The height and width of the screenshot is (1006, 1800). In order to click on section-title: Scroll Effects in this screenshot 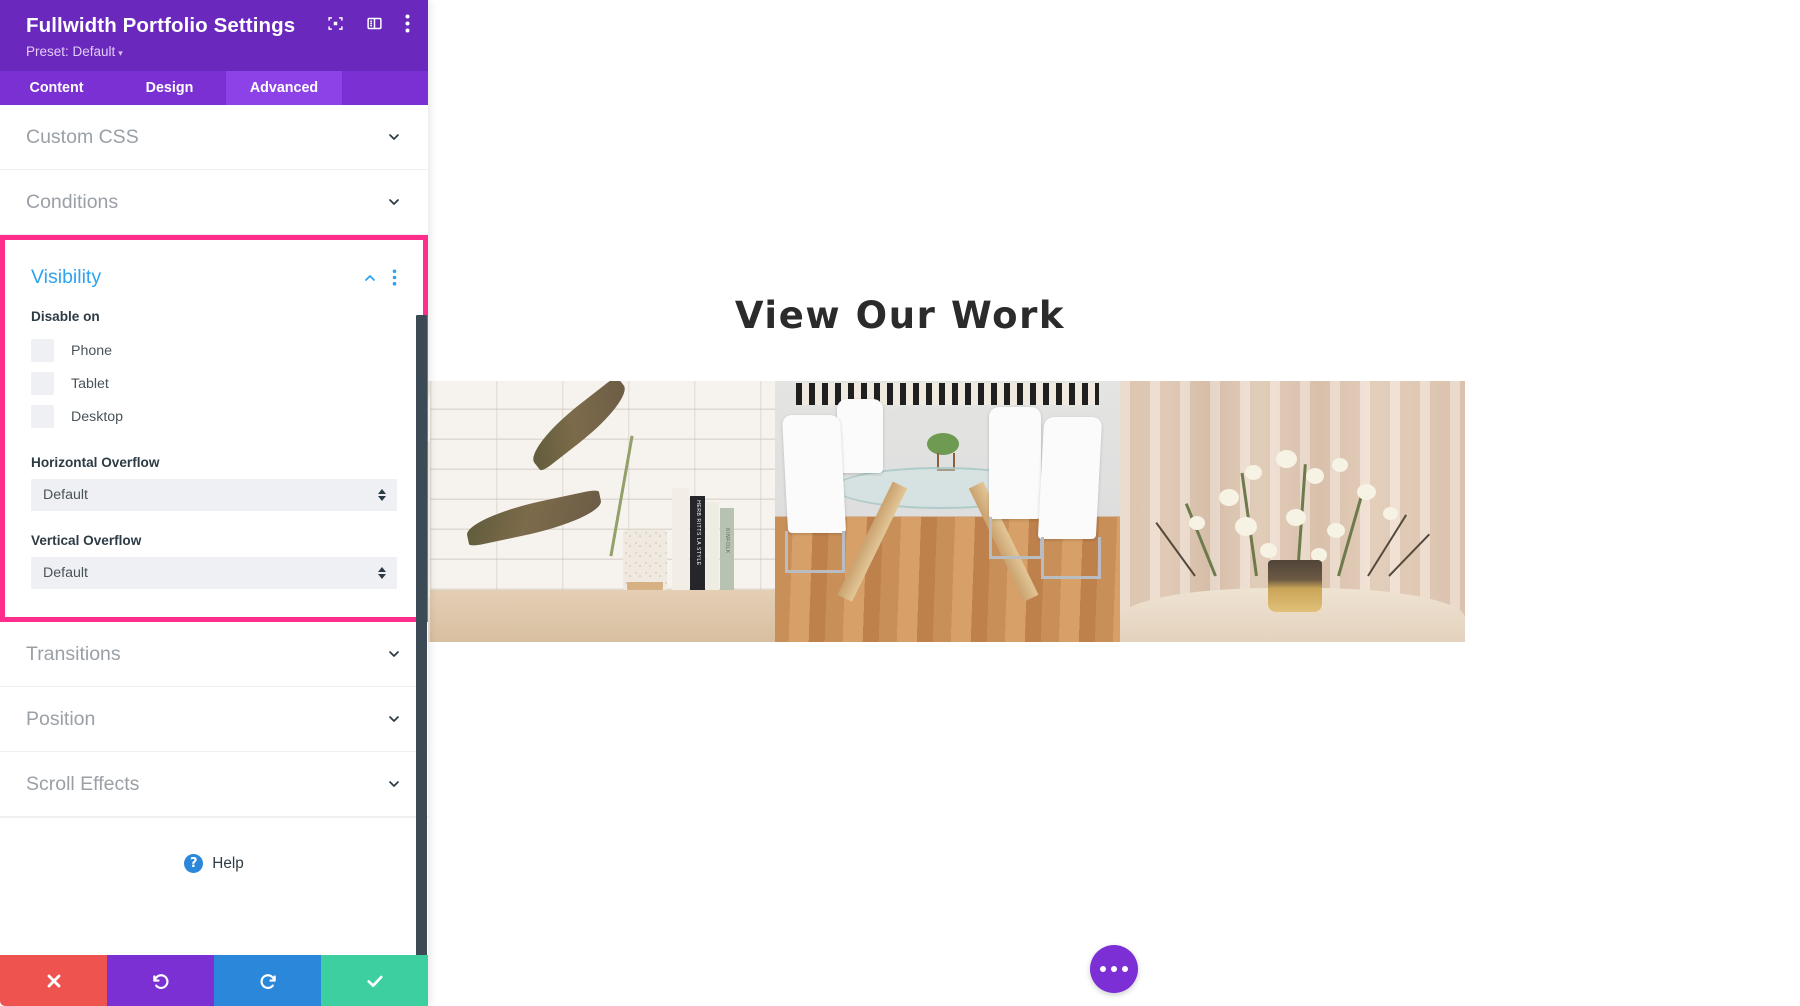, I will do `click(83, 783)`.